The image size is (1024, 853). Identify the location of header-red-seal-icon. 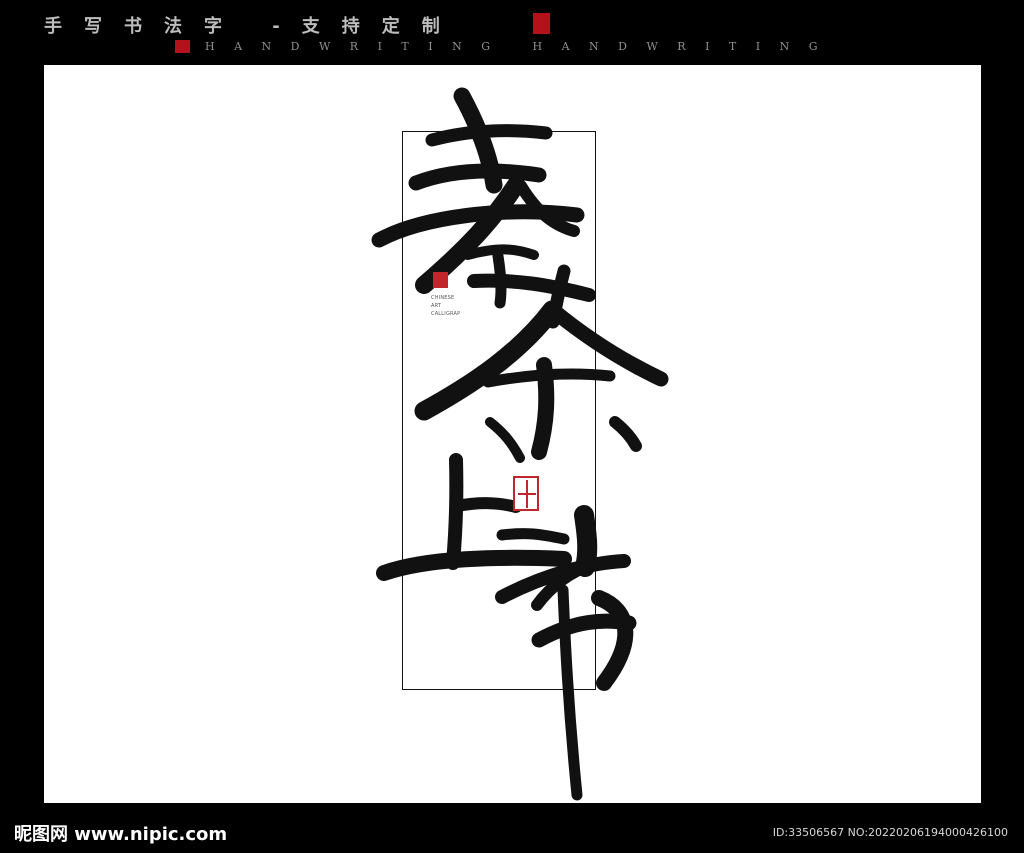
(541, 23).